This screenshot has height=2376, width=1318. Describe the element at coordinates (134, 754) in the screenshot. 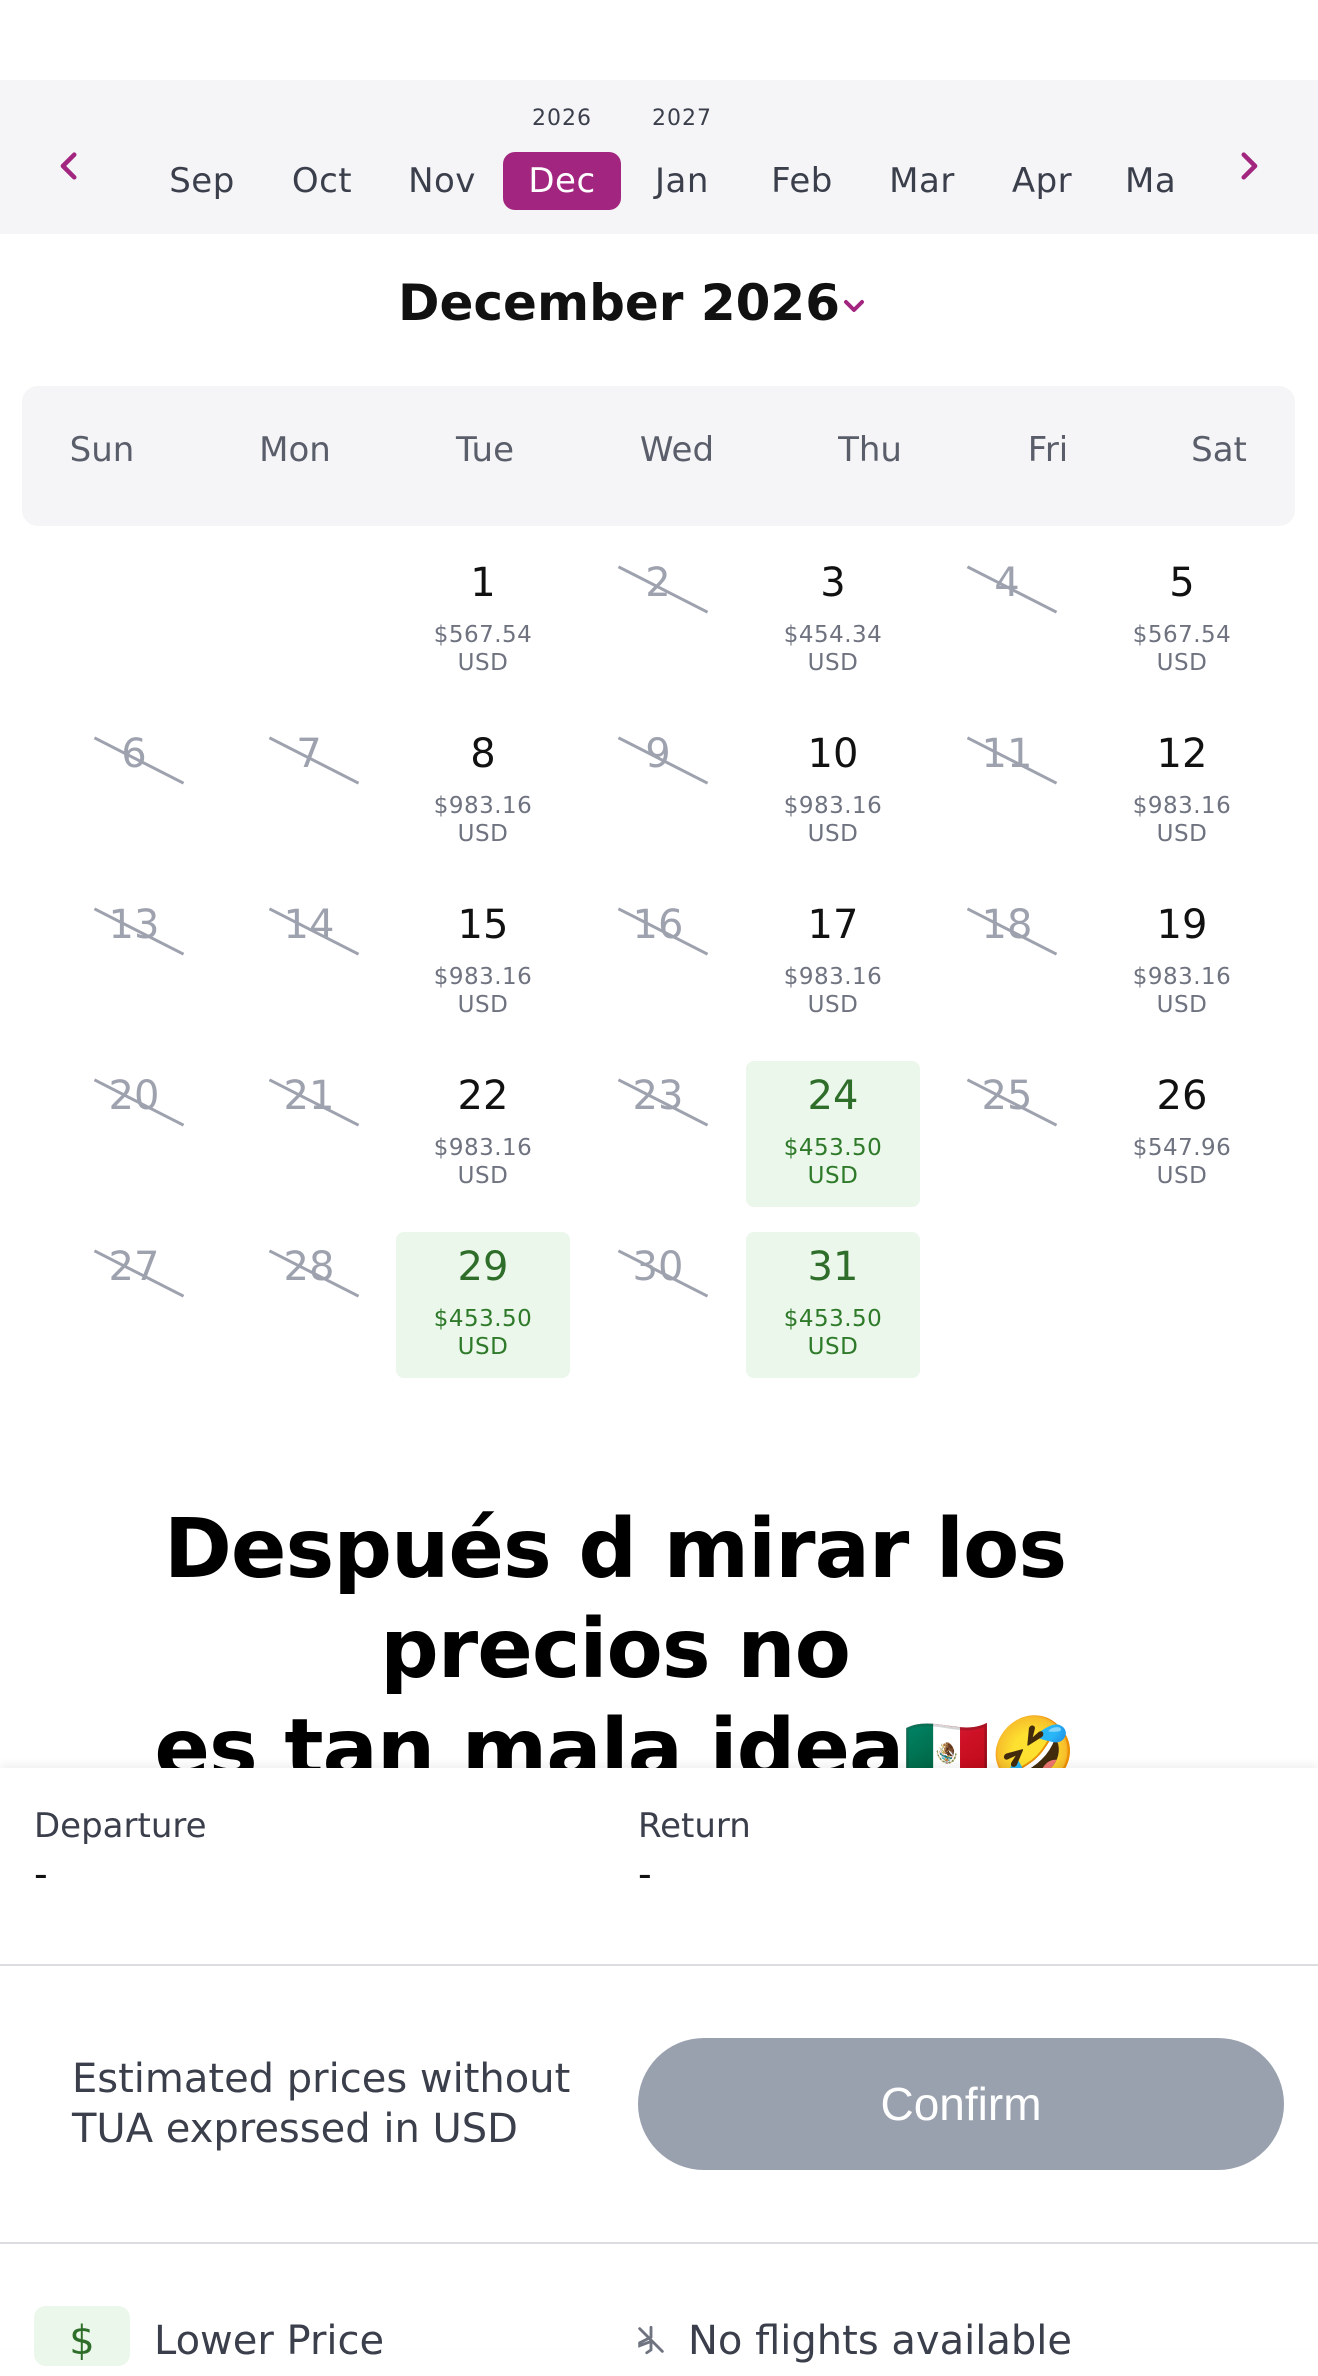

I see `day-number: 6` at that location.